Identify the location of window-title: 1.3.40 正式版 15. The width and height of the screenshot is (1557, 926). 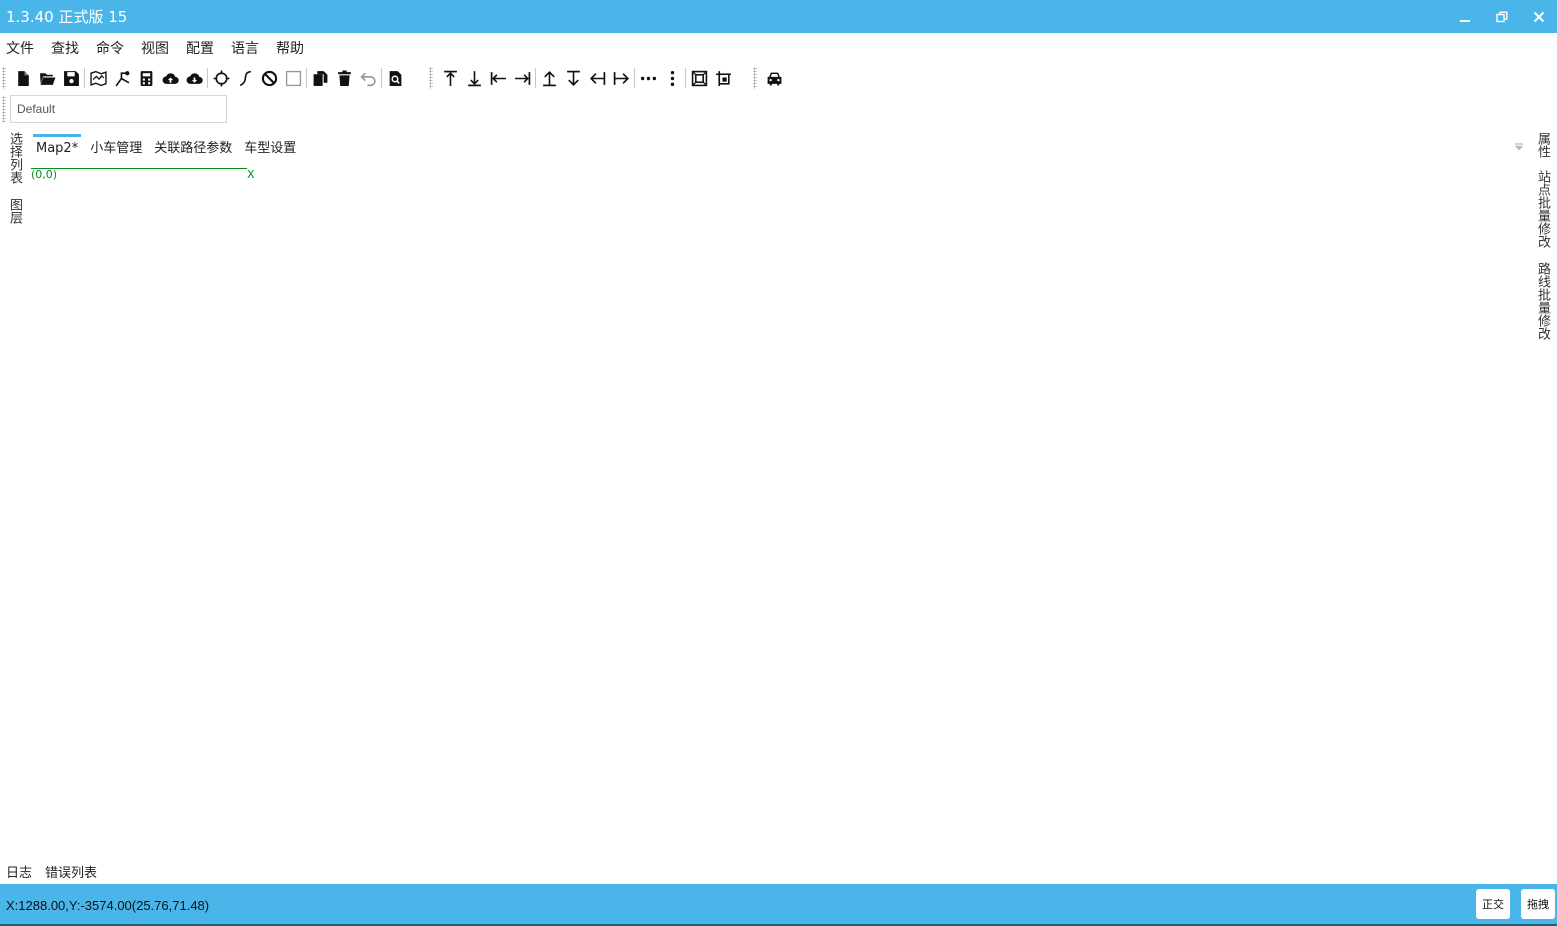
(67, 17).